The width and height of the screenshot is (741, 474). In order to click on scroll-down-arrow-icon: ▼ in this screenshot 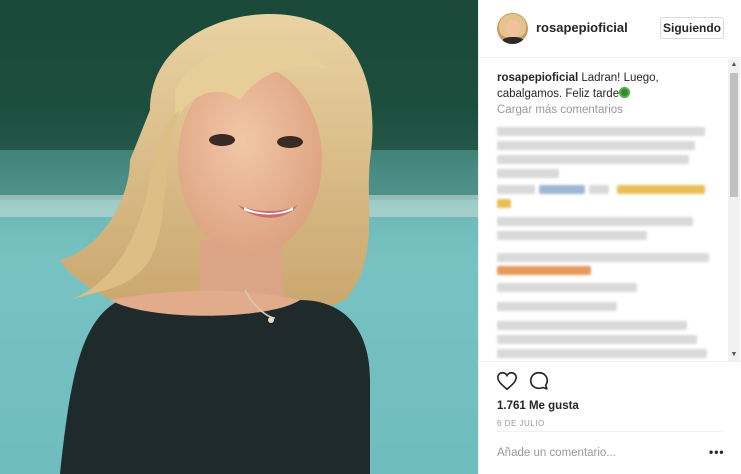, I will do `click(734, 355)`.